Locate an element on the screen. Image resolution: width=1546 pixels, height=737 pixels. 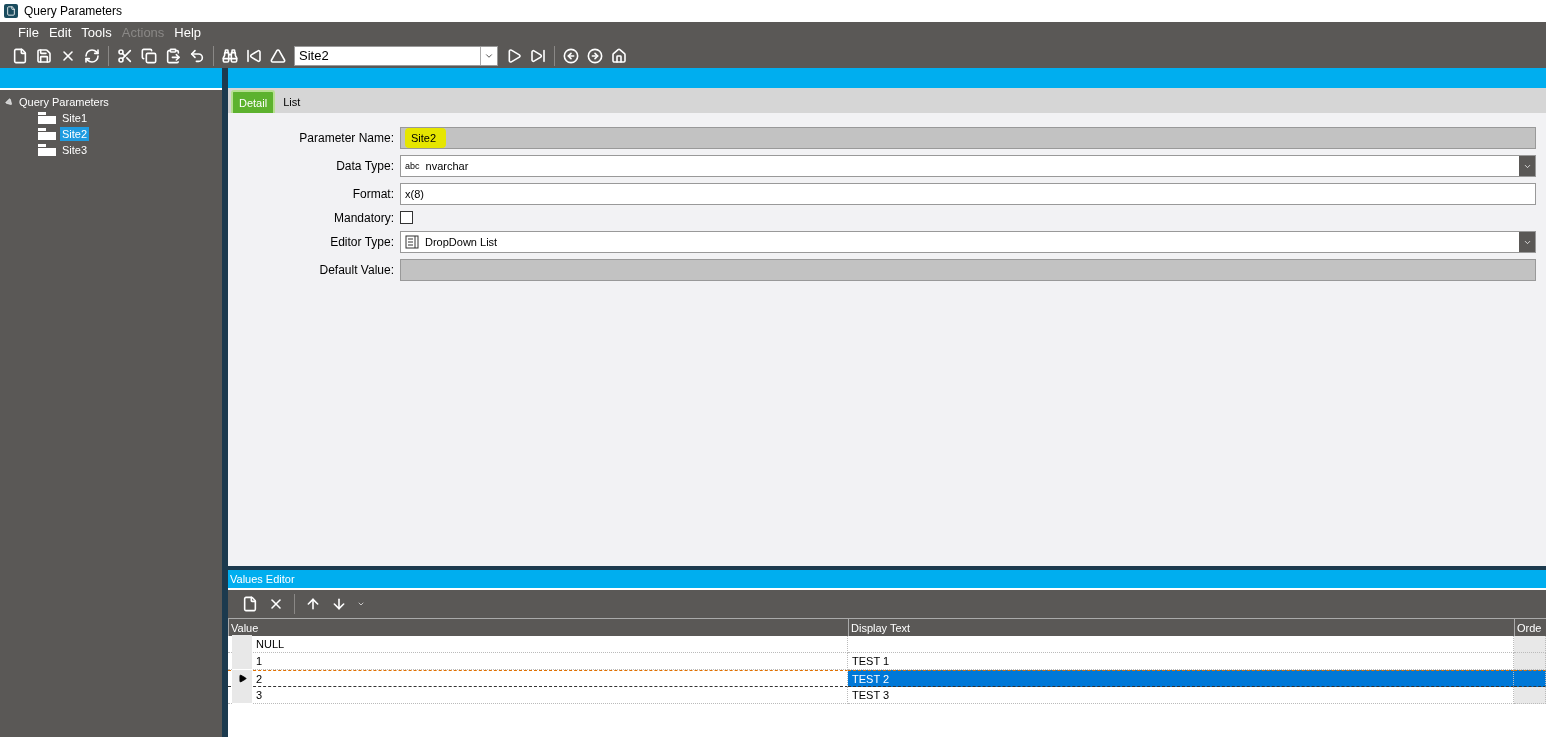
field-label: Mandatory: is located at coordinates (363, 218).